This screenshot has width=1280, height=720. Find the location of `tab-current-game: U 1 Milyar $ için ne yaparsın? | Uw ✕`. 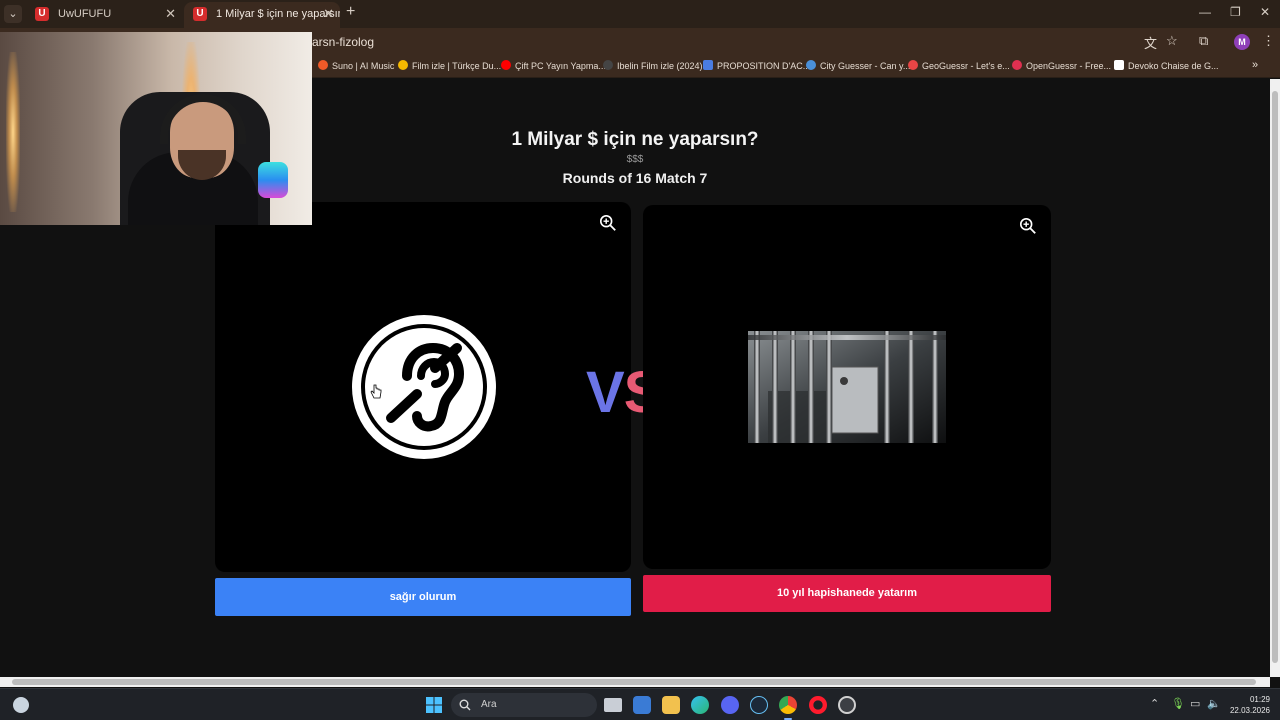

tab-current-game: U 1 Milyar $ için ne yaparsın? | Uw ✕ is located at coordinates (262, 15).